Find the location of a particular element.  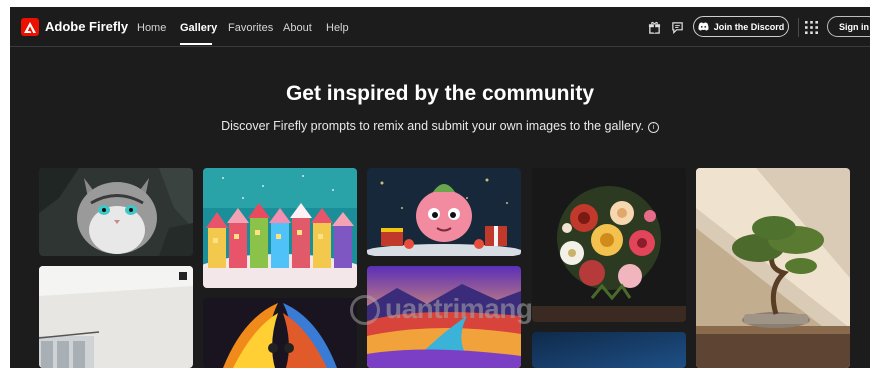

watermark-text: uantrimang is located at coordinates (459, 308).